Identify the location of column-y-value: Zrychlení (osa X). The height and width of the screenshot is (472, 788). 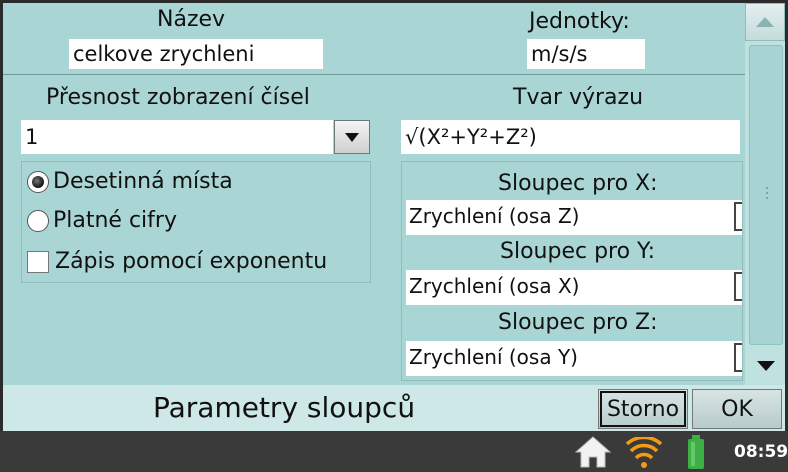
(494, 286).